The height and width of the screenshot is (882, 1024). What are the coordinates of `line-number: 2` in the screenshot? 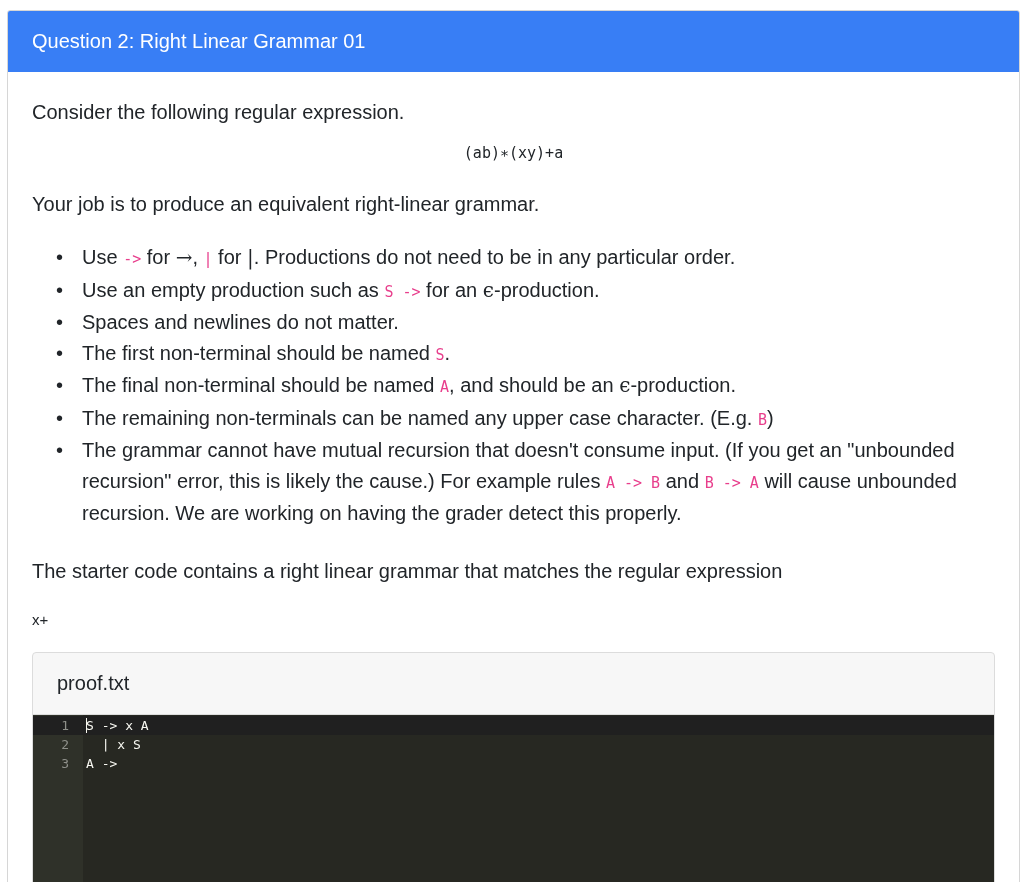 It's located at (65, 744).